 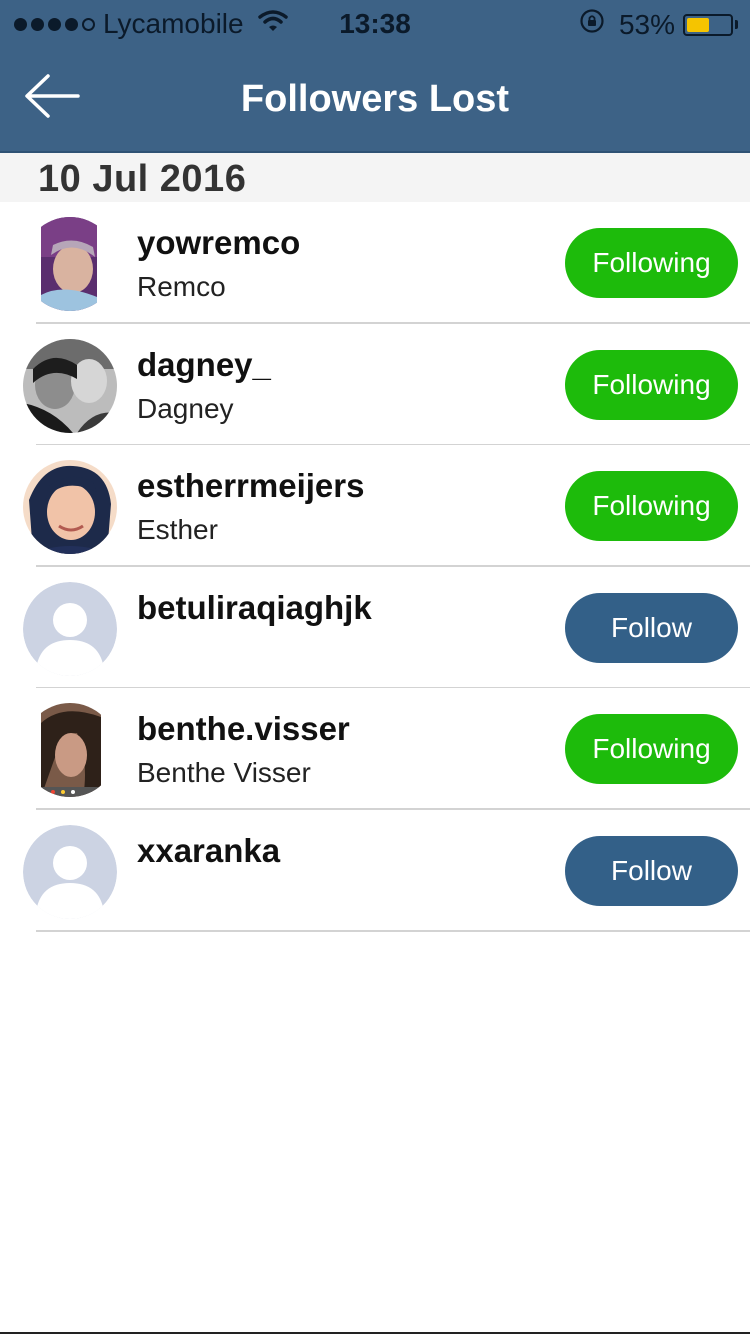 What do you see at coordinates (375, 99) in the screenshot?
I see `page-title: Followers Lost` at bounding box center [375, 99].